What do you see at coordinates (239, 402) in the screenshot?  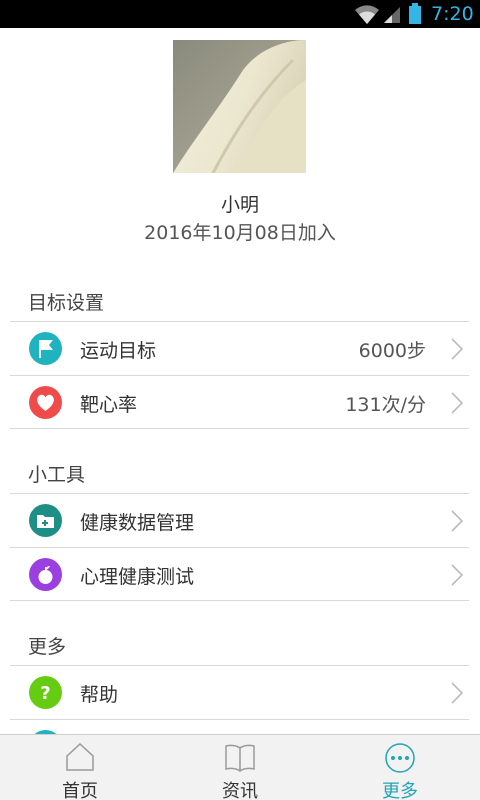 I see `list-item-target-heart-rate: 靶心率 131次/分` at bounding box center [239, 402].